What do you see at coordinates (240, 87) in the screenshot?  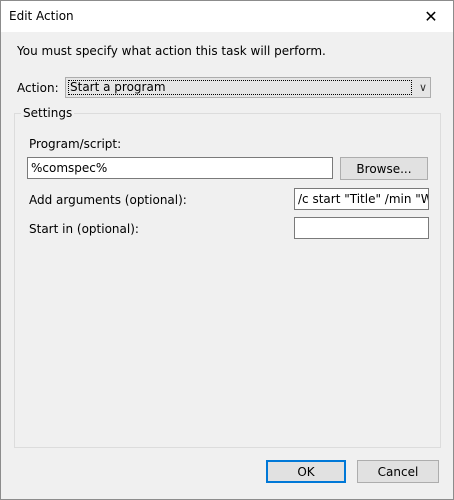 I see `action-select-value: Start a program` at bounding box center [240, 87].